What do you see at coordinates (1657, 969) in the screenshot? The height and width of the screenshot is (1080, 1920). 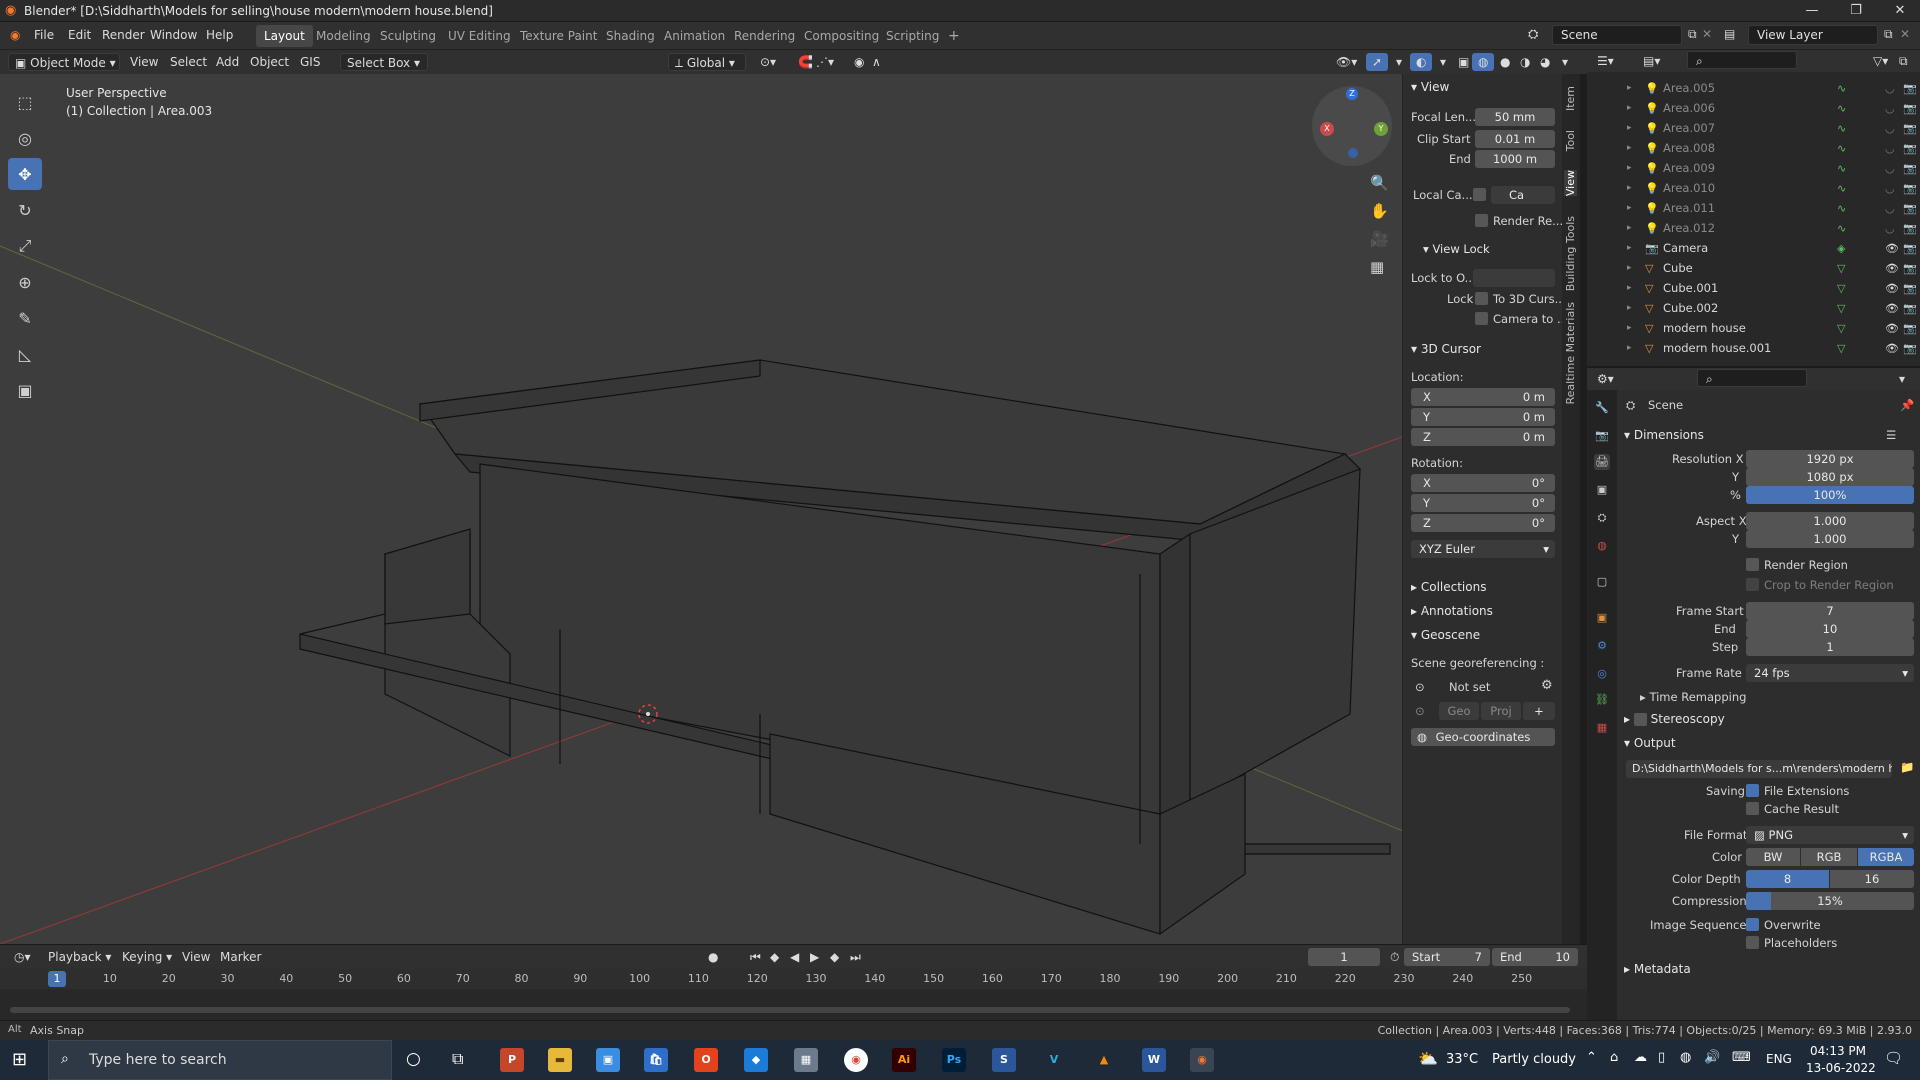 I see `metadata-section-header: ▸ Metadata` at bounding box center [1657, 969].